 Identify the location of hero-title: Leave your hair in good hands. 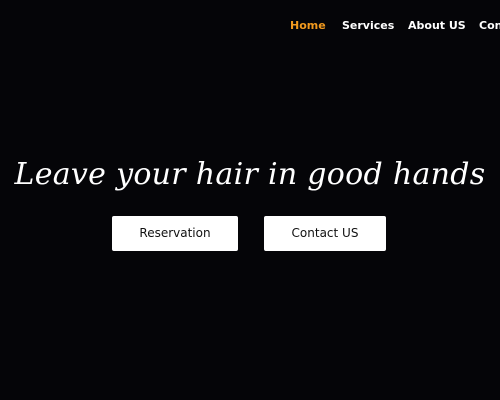
(250, 174).